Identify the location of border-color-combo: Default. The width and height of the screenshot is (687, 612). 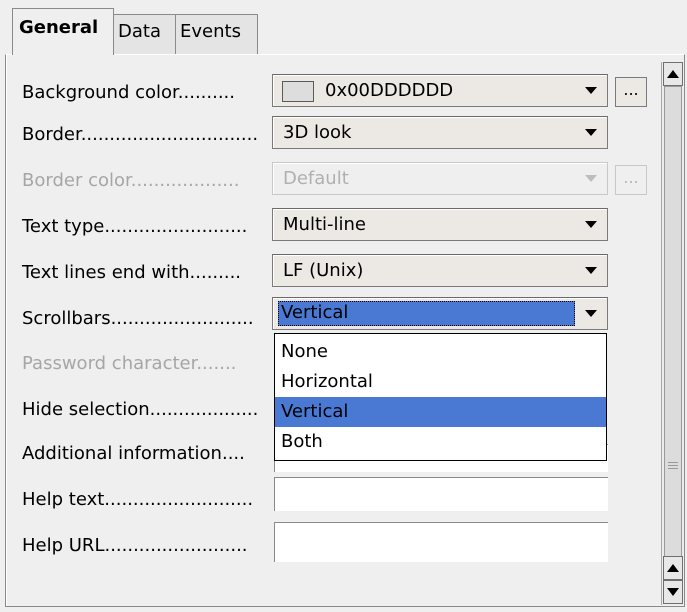
(440, 178).